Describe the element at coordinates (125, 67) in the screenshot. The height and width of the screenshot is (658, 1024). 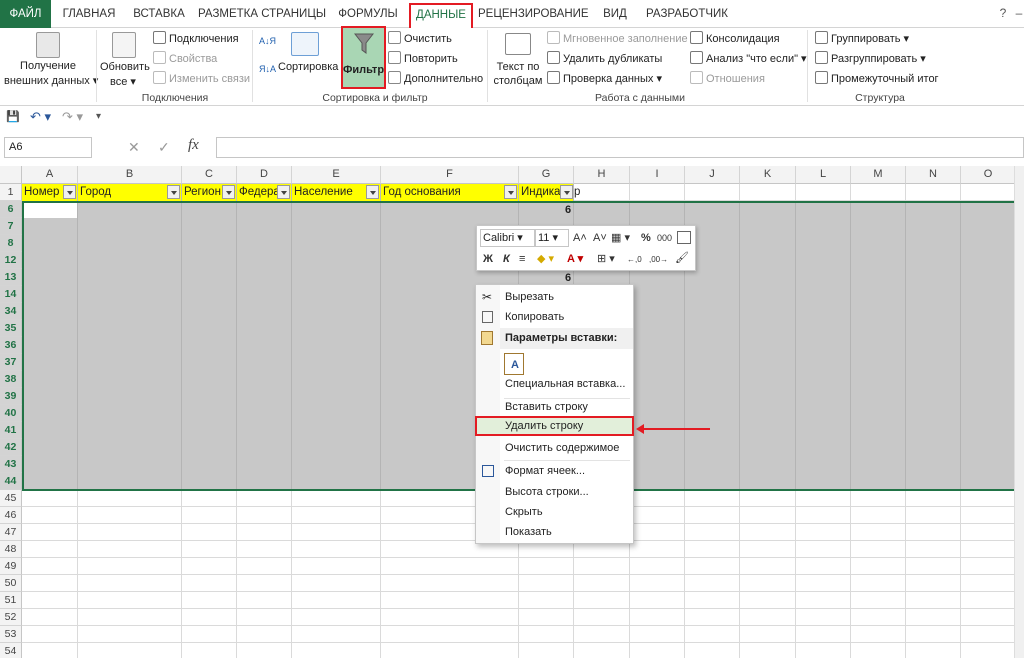
I see `refresh-all-button: Обновить` at that location.